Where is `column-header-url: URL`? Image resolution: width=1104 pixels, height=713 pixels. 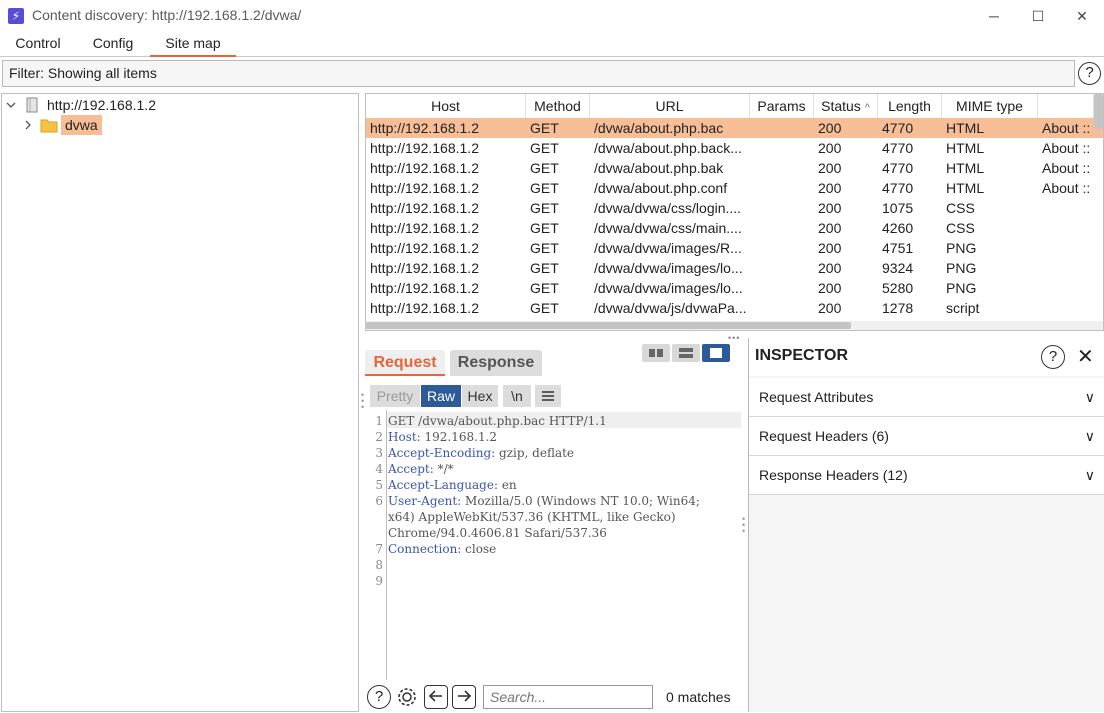
column-header-url: URL is located at coordinates (670, 106).